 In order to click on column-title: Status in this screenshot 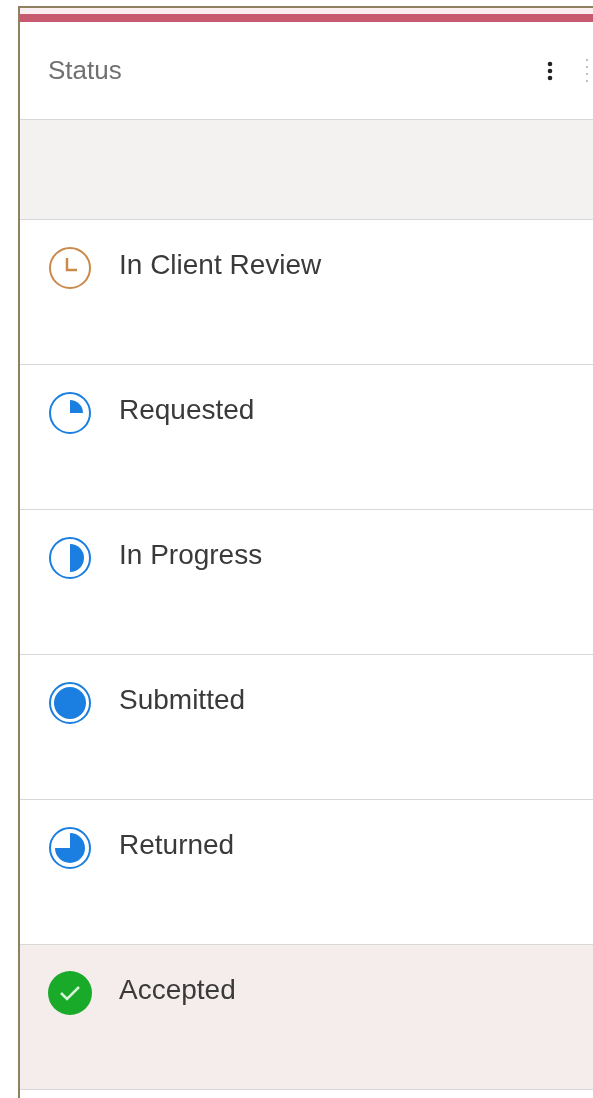, I will do `click(85, 70)`.